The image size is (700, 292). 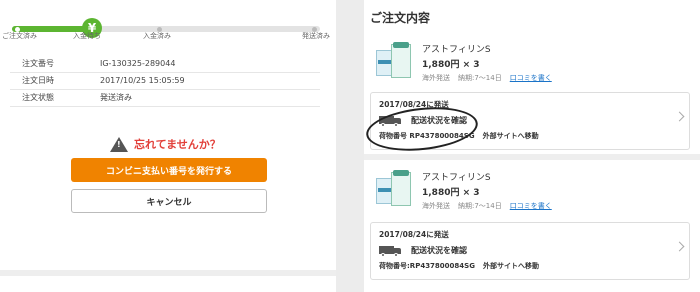 I want to click on shipment-date: 2017/08/24に発送, so click(x=414, y=234).